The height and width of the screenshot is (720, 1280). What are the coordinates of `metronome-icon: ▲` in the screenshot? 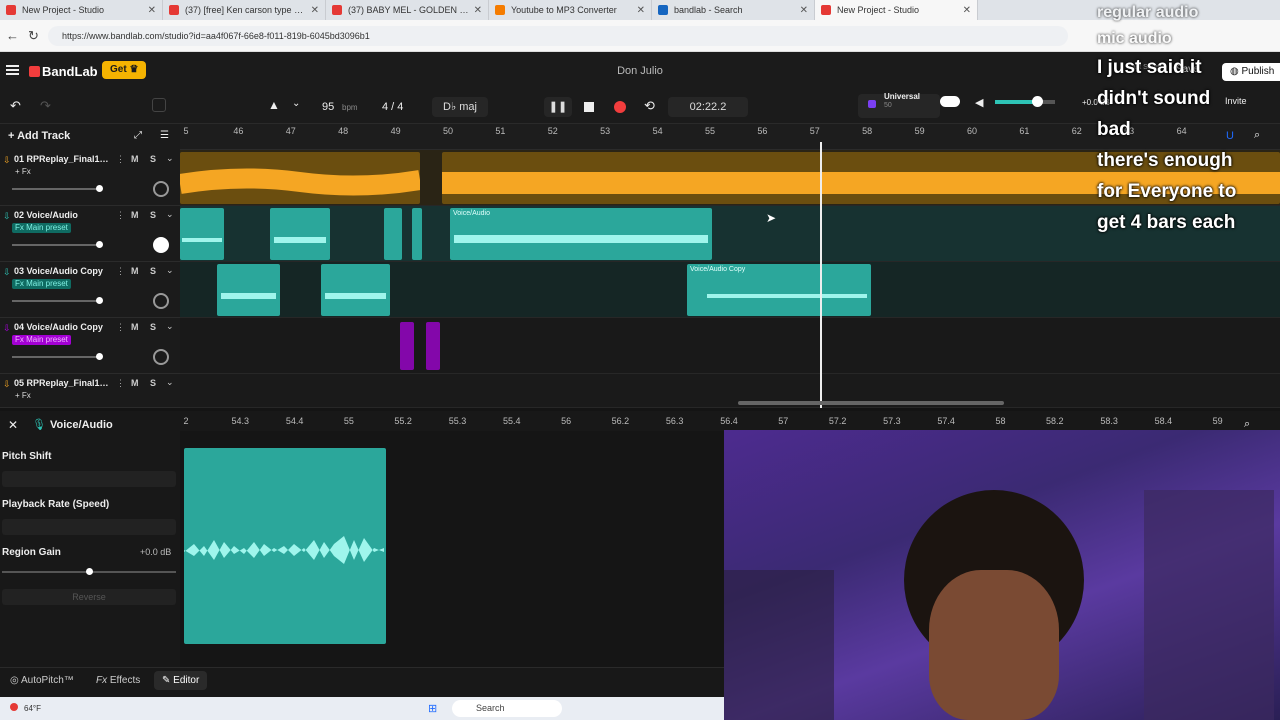 It's located at (274, 105).